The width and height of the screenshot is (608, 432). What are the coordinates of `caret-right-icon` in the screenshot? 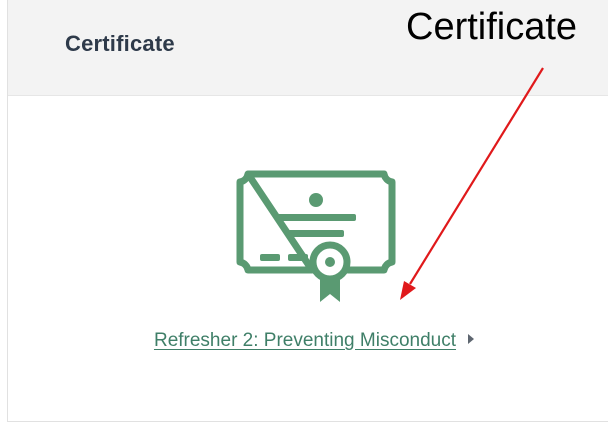 It's located at (471, 339).